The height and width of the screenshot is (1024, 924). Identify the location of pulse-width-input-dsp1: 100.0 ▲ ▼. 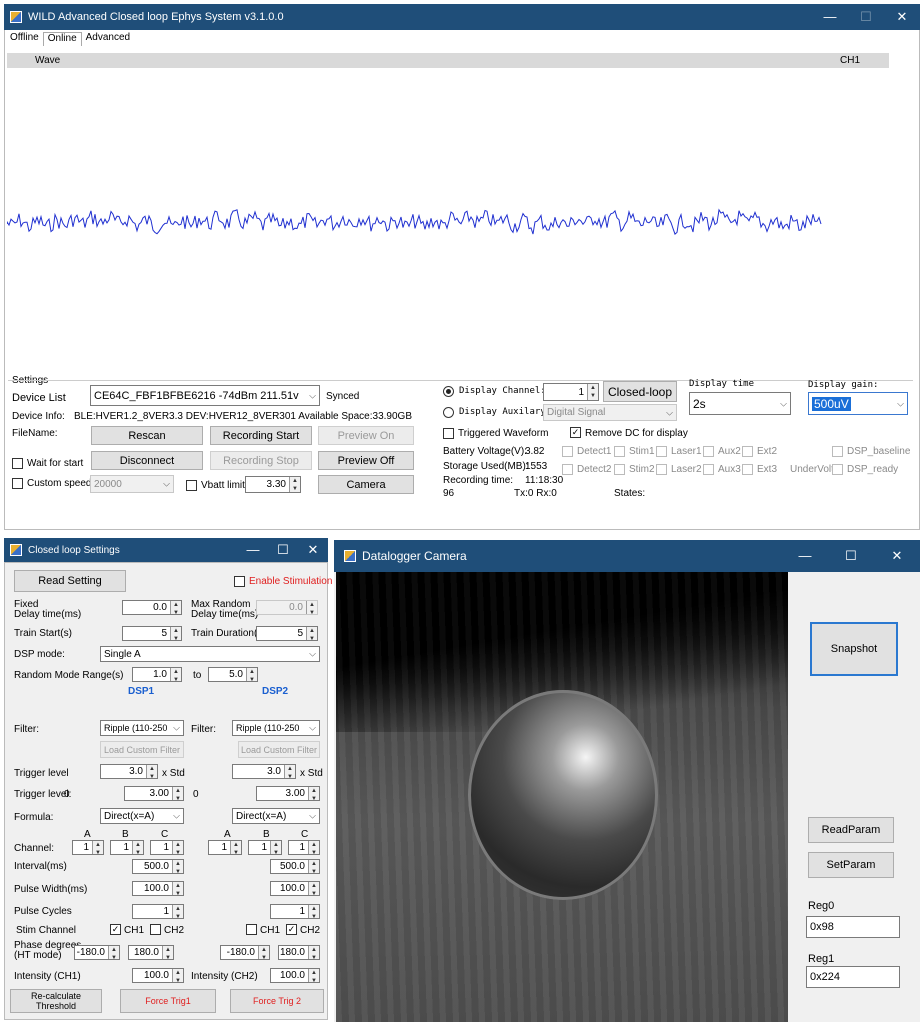
(158, 889).